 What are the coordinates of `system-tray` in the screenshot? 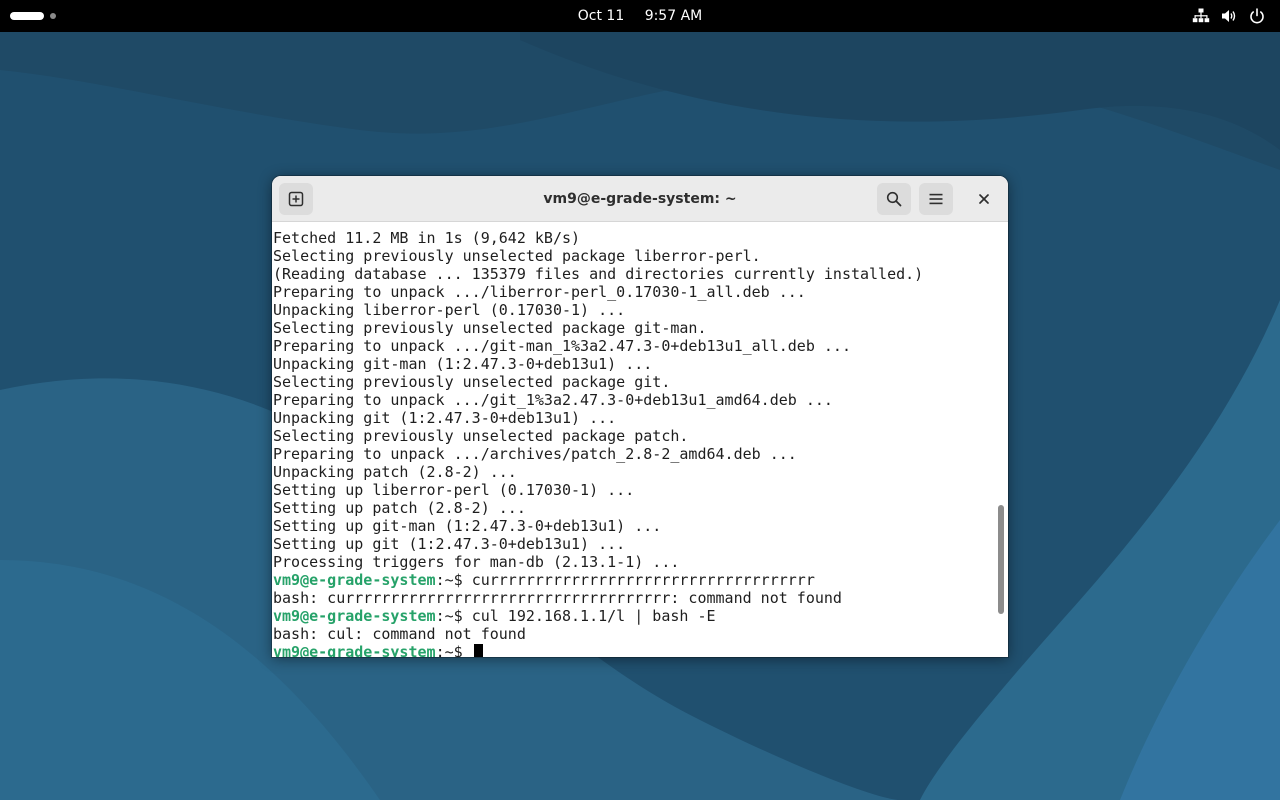 It's located at (1229, 16).